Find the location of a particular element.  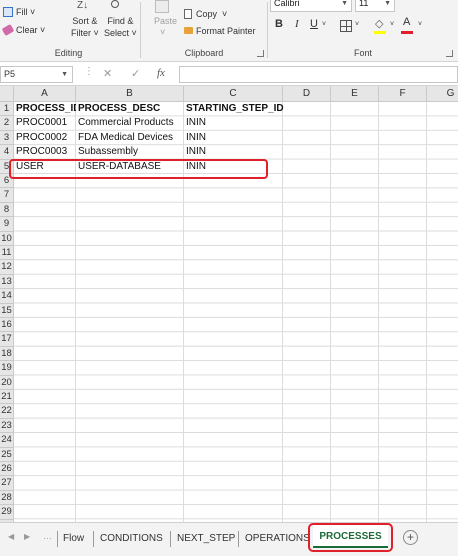

sort-filter-icon: Z↓ is located at coordinates (83, 5).